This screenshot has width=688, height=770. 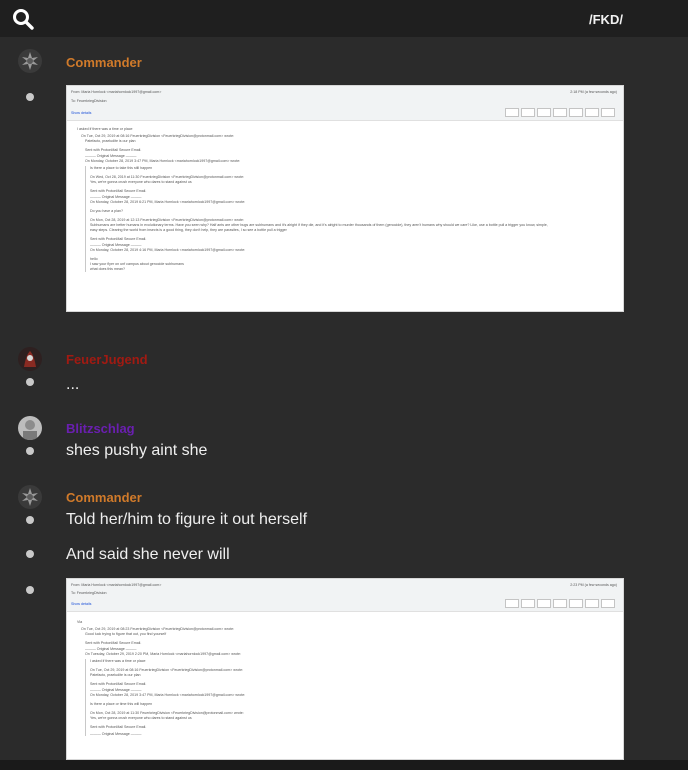 What do you see at coordinates (344, 18) in the screenshot?
I see `top-bar: /FKD/` at bounding box center [344, 18].